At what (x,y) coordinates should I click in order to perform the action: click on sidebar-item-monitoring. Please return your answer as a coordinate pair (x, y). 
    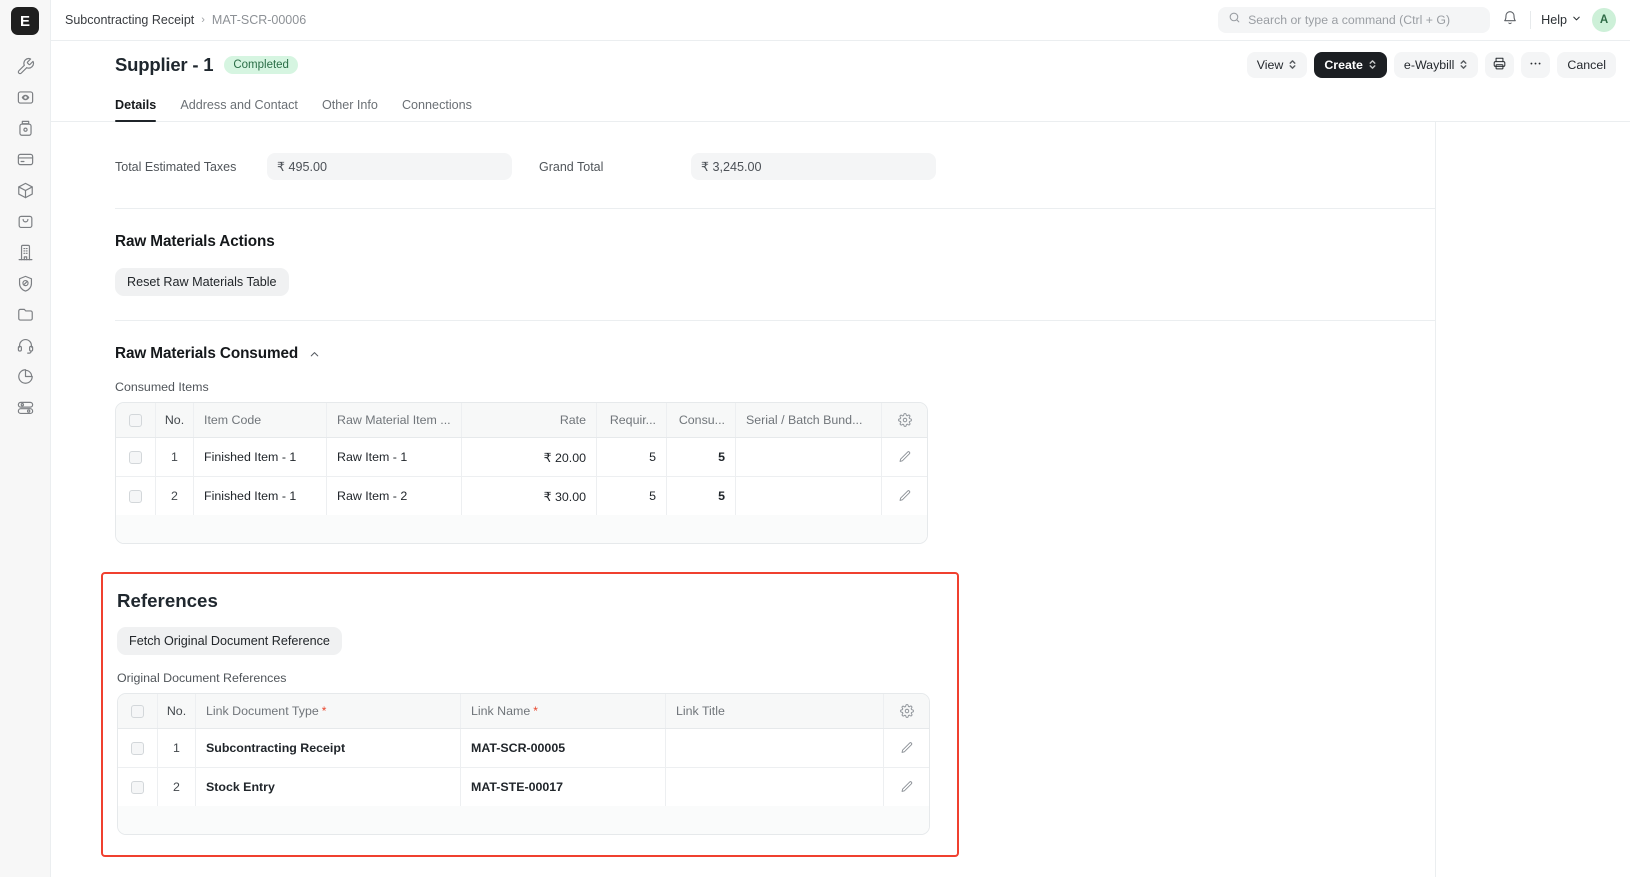
    Looking at the image, I should click on (25, 97).